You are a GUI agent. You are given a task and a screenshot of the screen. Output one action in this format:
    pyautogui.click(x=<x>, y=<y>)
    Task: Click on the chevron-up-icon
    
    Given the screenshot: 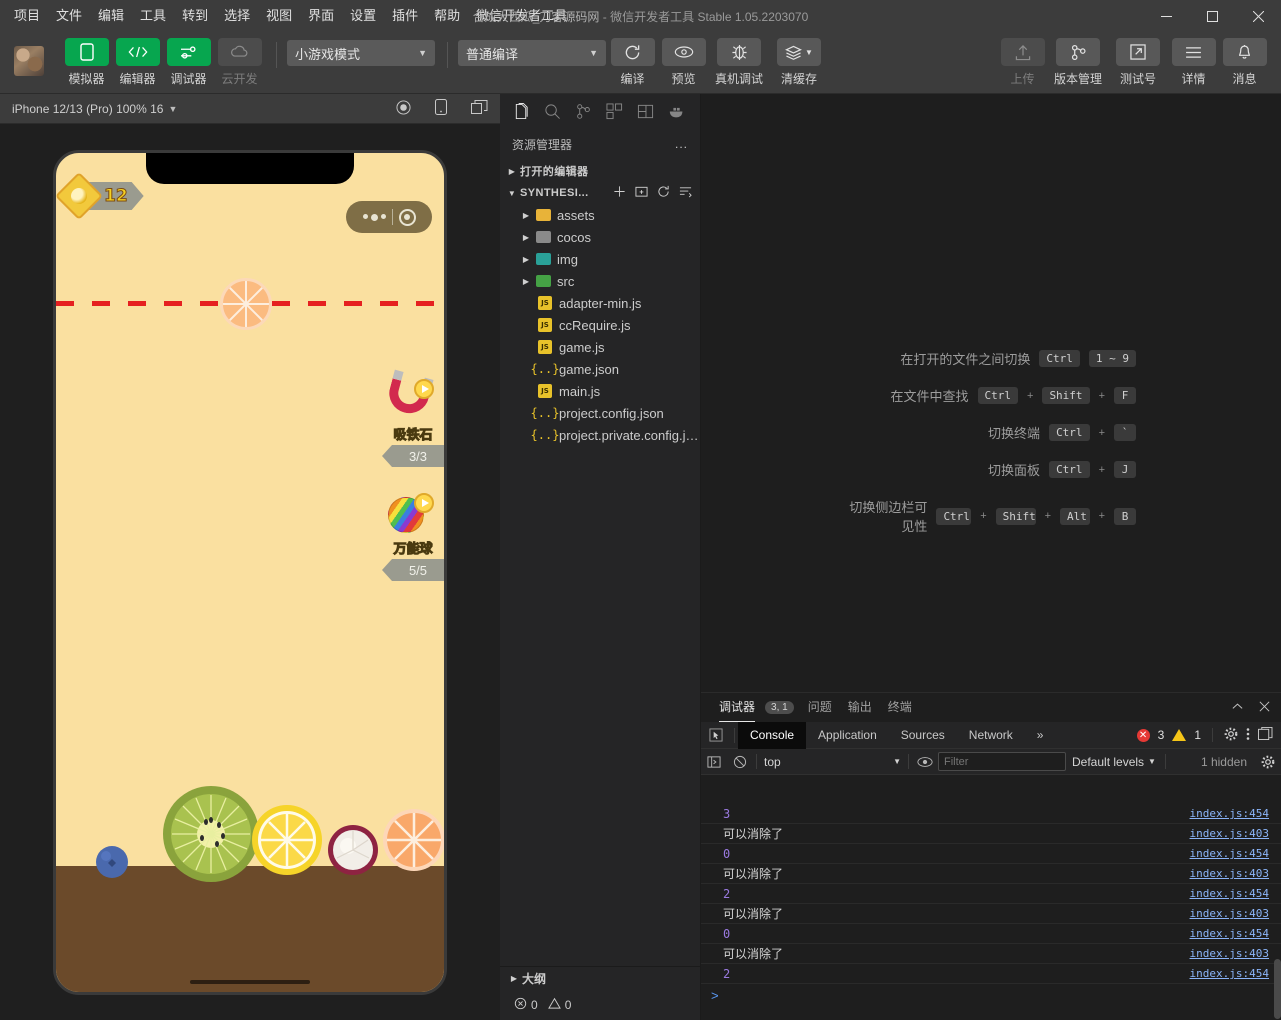 What is the action you would take?
    pyautogui.click(x=1237, y=708)
    